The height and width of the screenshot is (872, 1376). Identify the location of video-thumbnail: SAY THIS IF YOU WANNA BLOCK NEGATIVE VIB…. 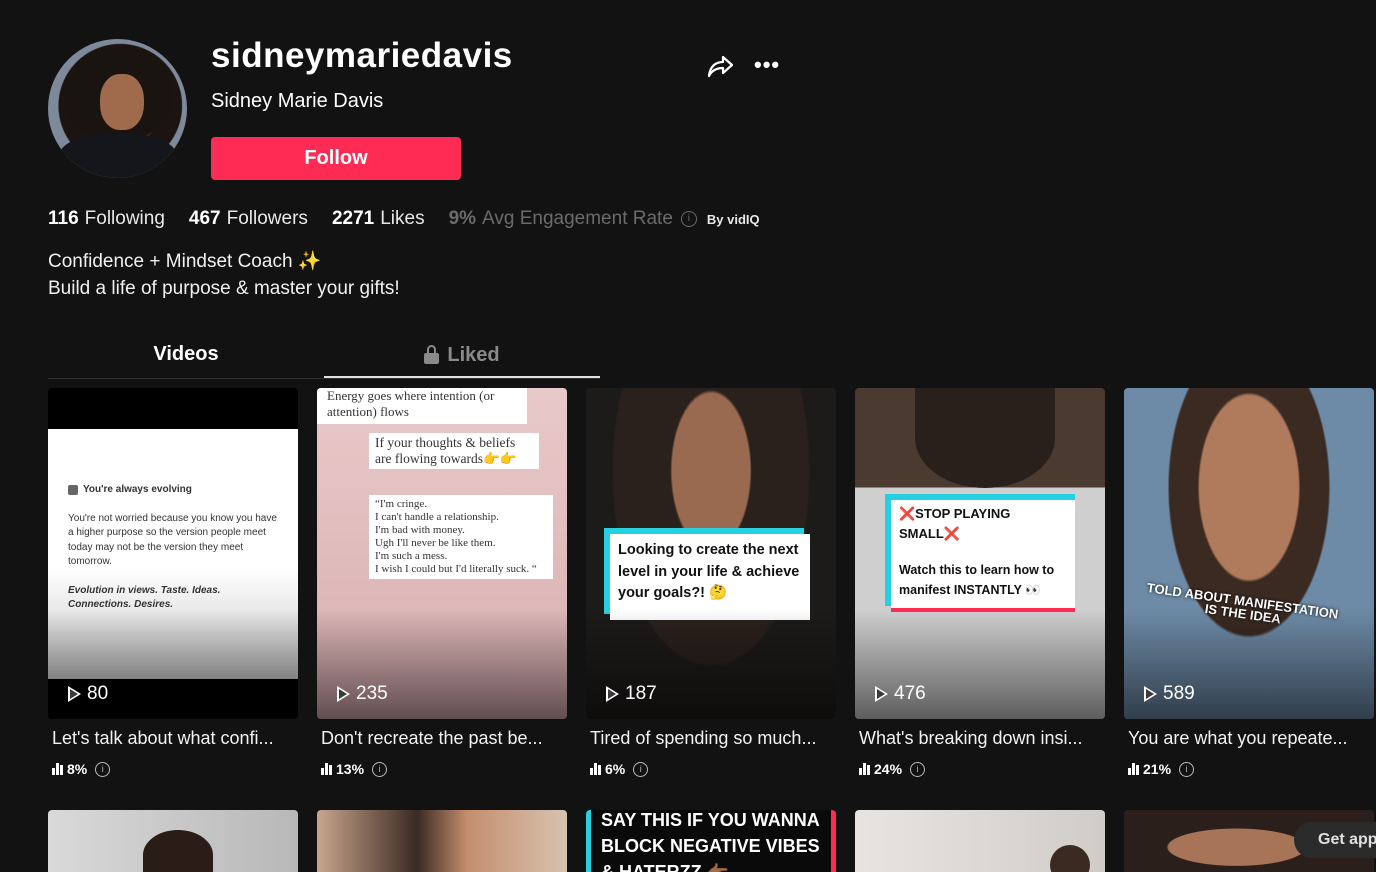
(711, 841).